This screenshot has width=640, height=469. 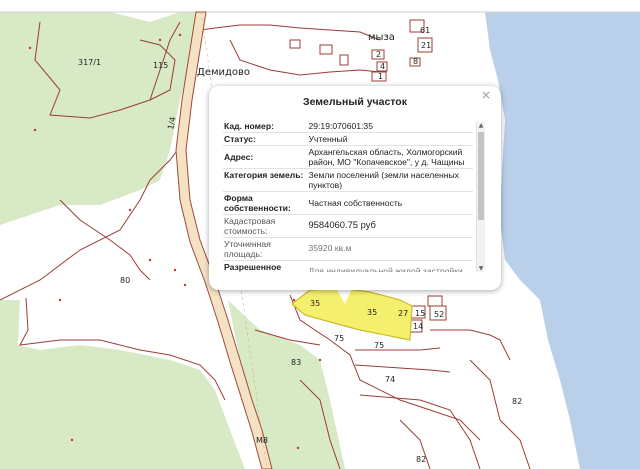 What do you see at coordinates (390, 226) in the screenshot?
I see `attr-value-cadastral-cost: 9584060.75 руб` at bounding box center [390, 226].